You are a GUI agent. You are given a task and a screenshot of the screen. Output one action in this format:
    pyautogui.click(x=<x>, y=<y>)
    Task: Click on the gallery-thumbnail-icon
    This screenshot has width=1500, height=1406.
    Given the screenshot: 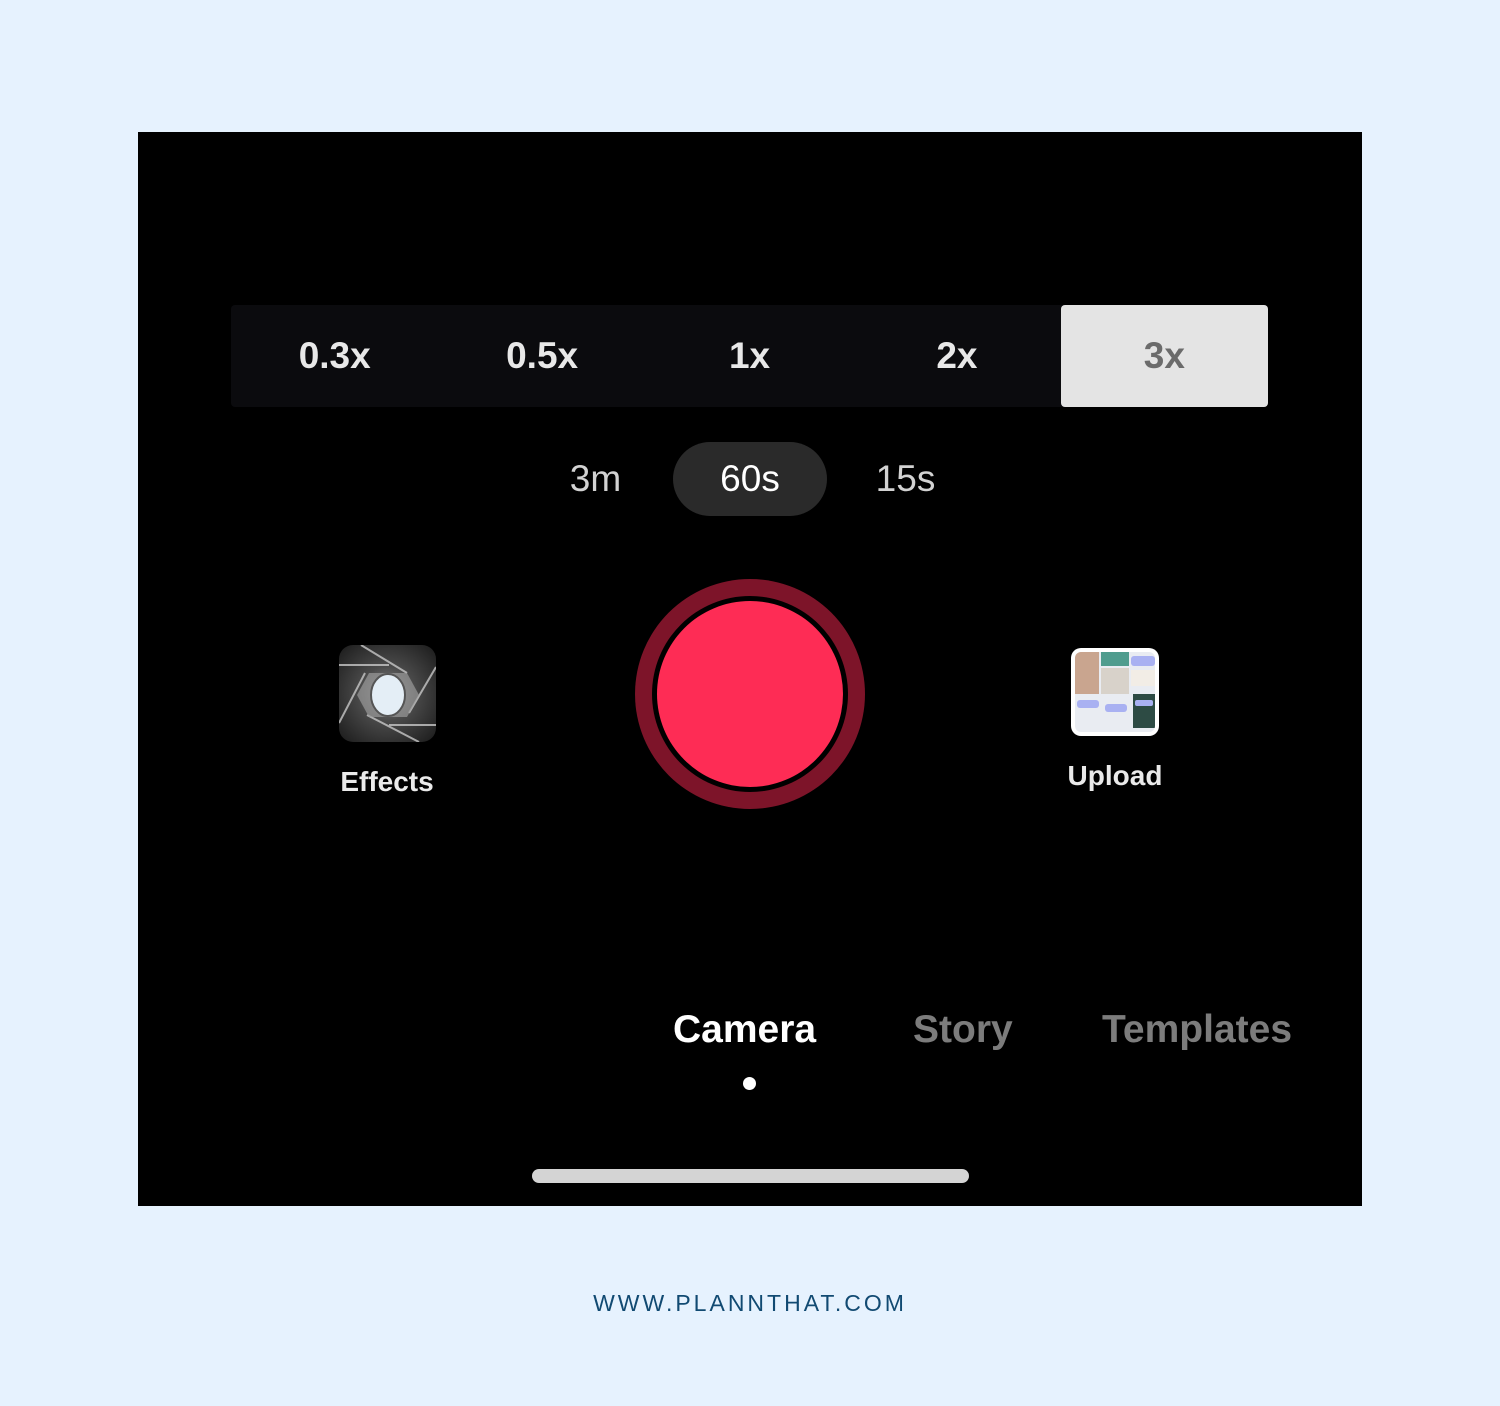 What is the action you would take?
    pyautogui.click(x=1115, y=692)
    